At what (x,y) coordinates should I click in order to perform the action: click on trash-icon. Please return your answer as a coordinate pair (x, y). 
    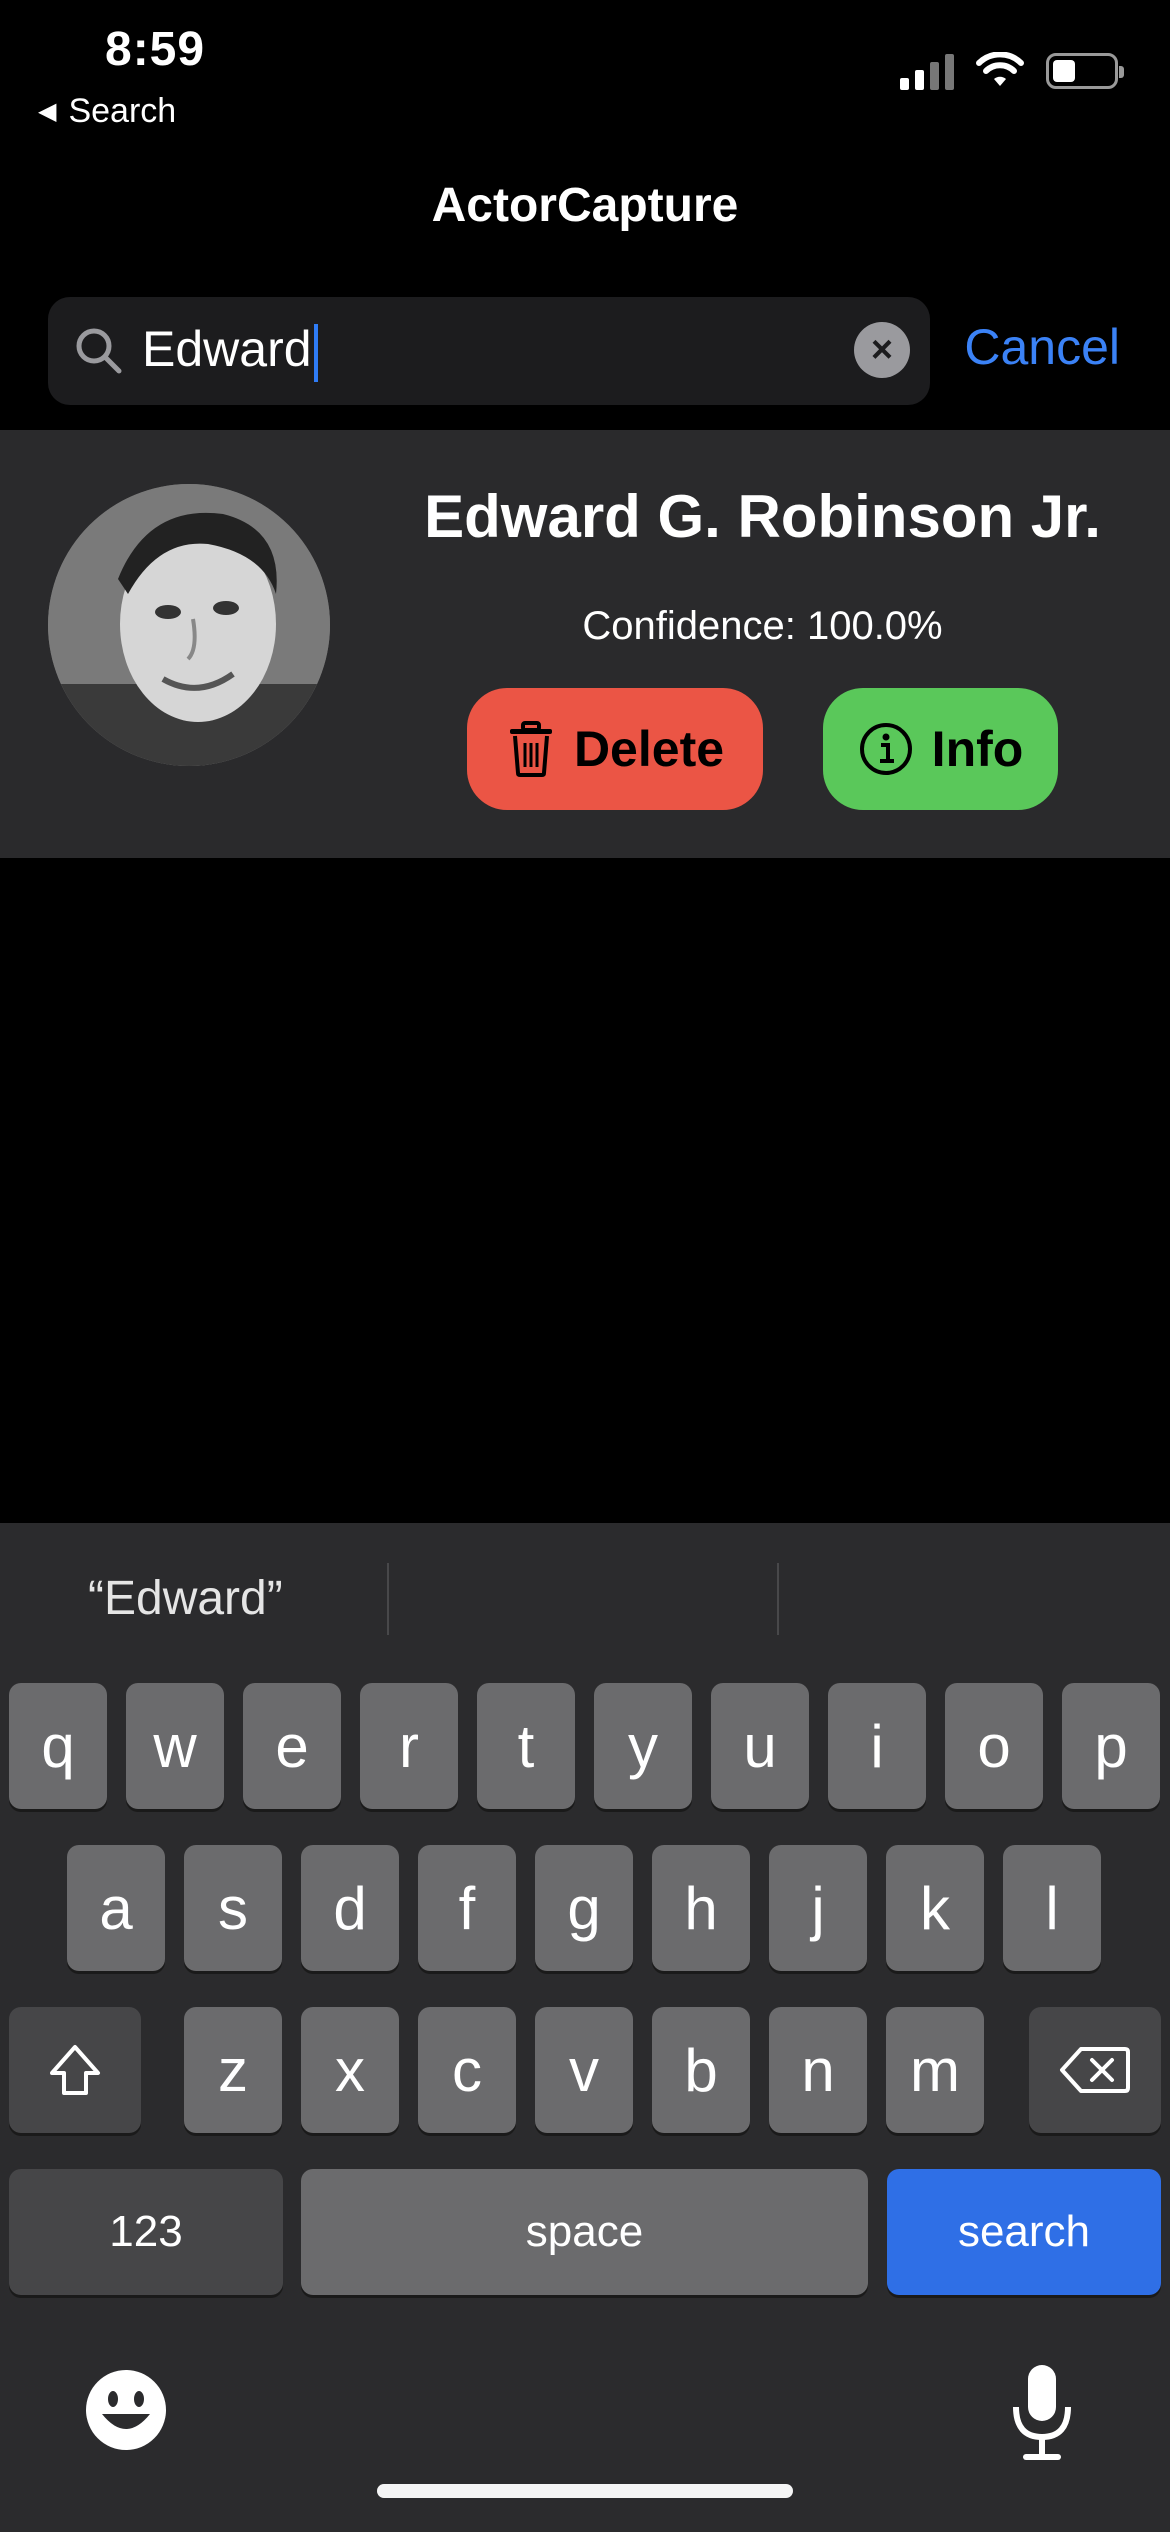
    Looking at the image, I should click on (530, 749).